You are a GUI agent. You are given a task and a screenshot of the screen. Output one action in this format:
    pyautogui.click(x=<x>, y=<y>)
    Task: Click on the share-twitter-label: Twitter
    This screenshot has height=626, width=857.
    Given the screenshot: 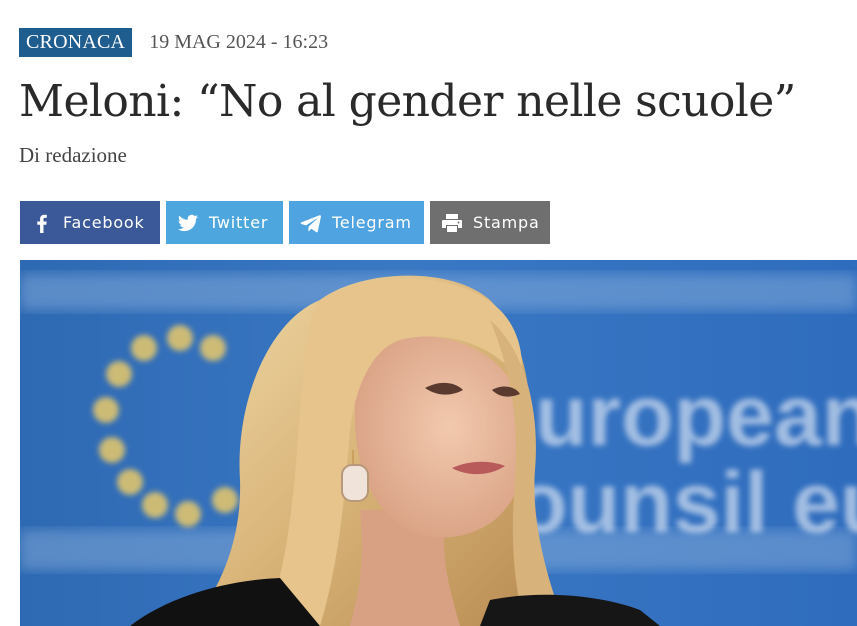 What is the action you would take?
    pyautogui.click(x=239, y=222)
    